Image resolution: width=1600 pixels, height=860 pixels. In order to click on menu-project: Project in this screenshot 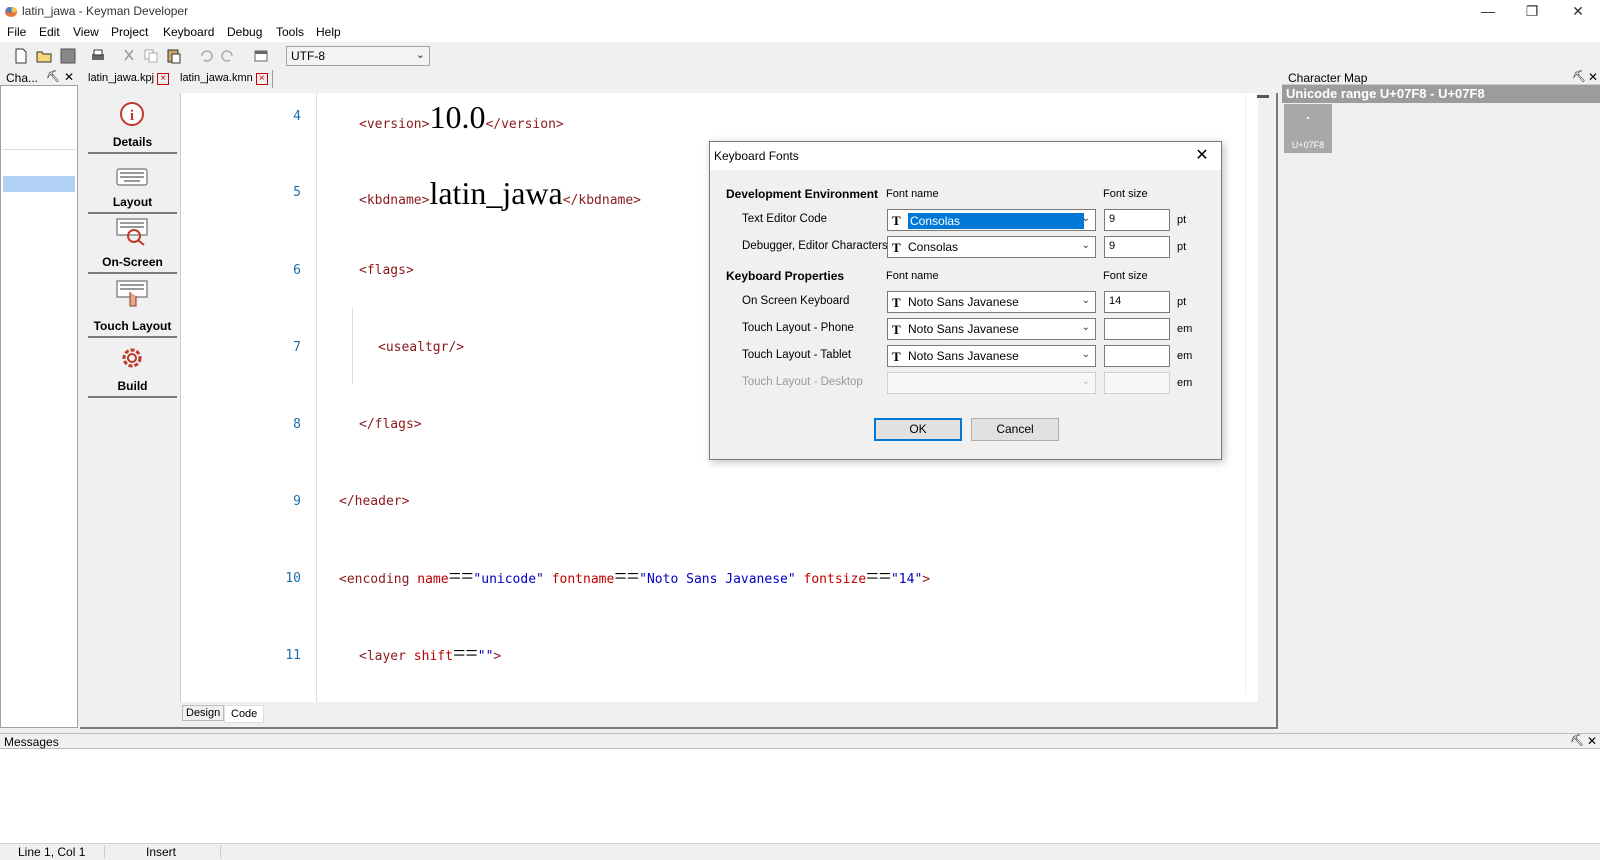, I will do `click(129, 32)`.